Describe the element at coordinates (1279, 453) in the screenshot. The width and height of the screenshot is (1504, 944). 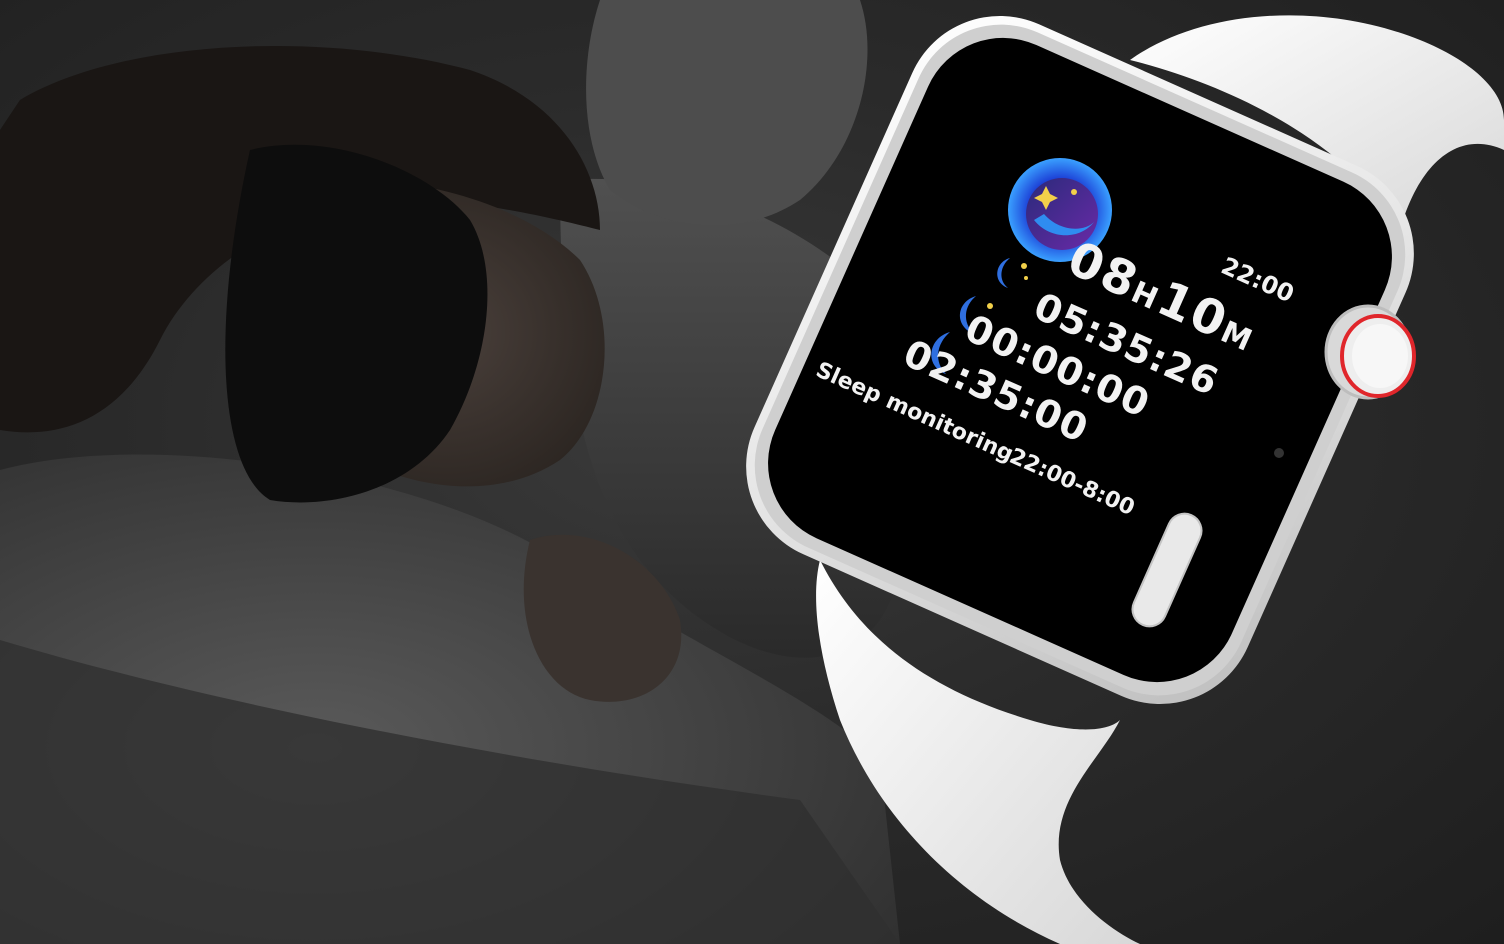
I see `microphone-hole` at that location.